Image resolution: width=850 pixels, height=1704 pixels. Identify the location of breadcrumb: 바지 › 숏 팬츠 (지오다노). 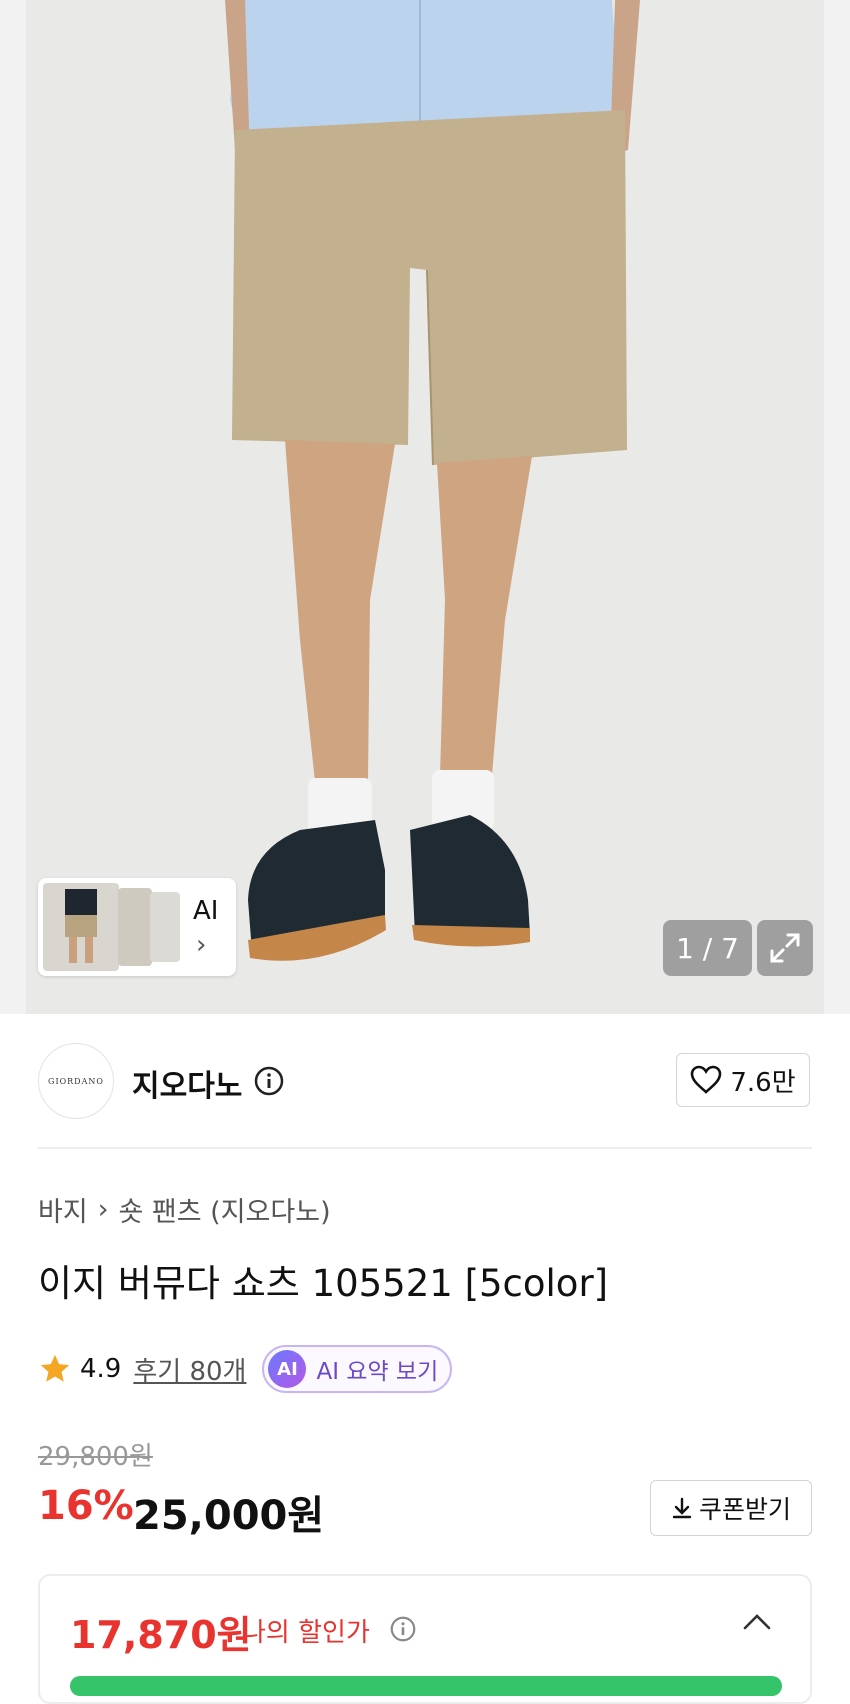
(184, 1209).